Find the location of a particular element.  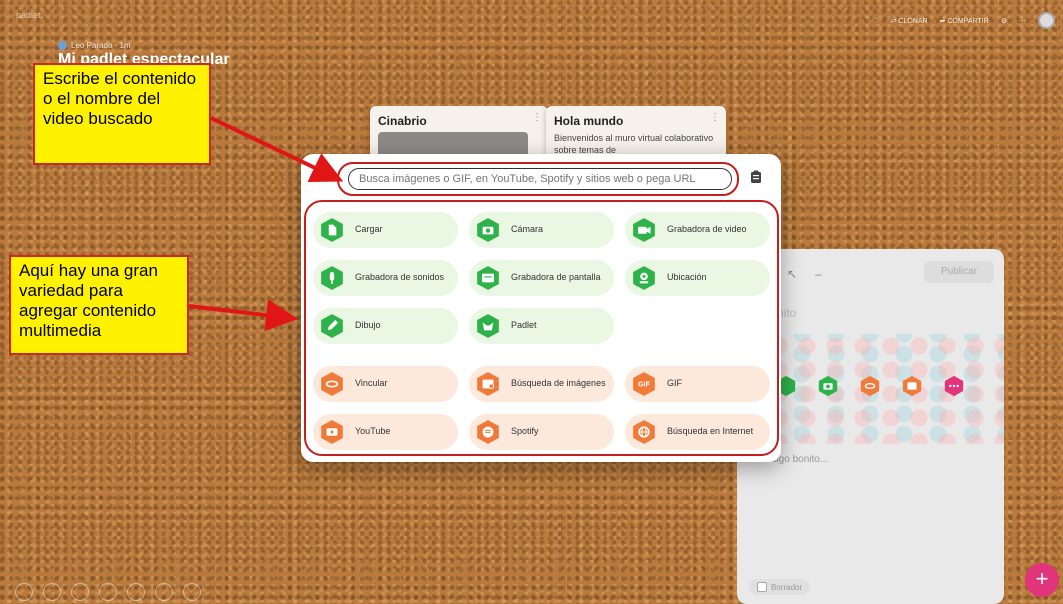

post-title: Cinabrio is located at coordinates (402, 121).